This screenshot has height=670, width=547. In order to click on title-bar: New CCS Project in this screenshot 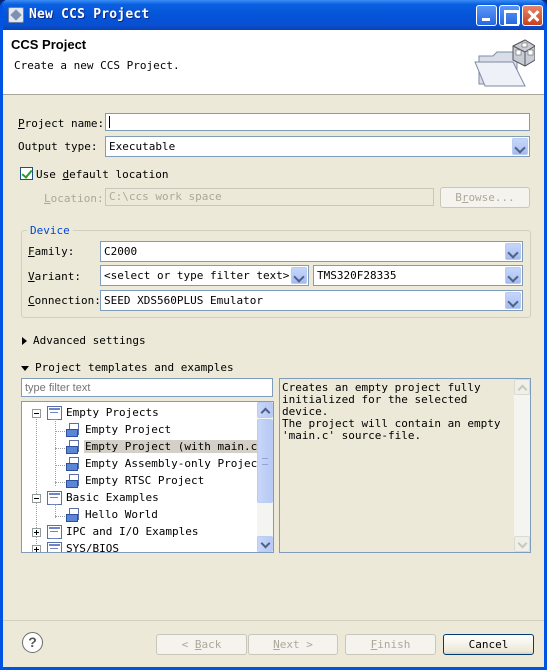, I will do `click(273, 15)`.